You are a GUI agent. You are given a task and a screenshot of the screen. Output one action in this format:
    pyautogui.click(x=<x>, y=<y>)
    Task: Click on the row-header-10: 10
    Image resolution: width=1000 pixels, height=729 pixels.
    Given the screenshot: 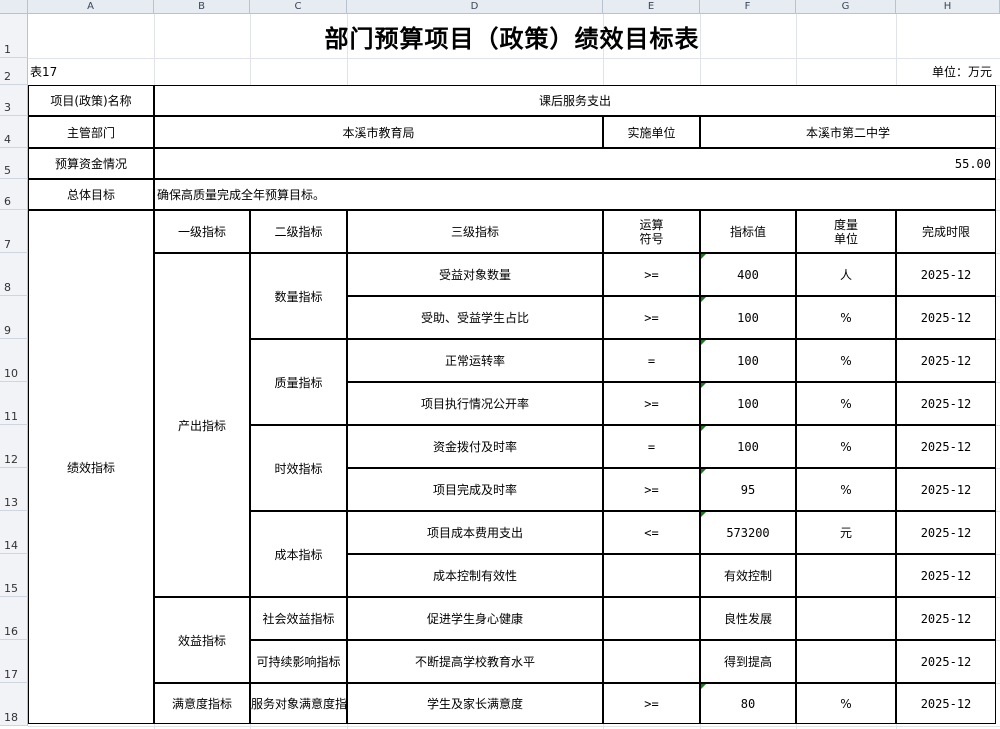 What is the action you would take?
    pyautogui.click(x=14, y=360)
    